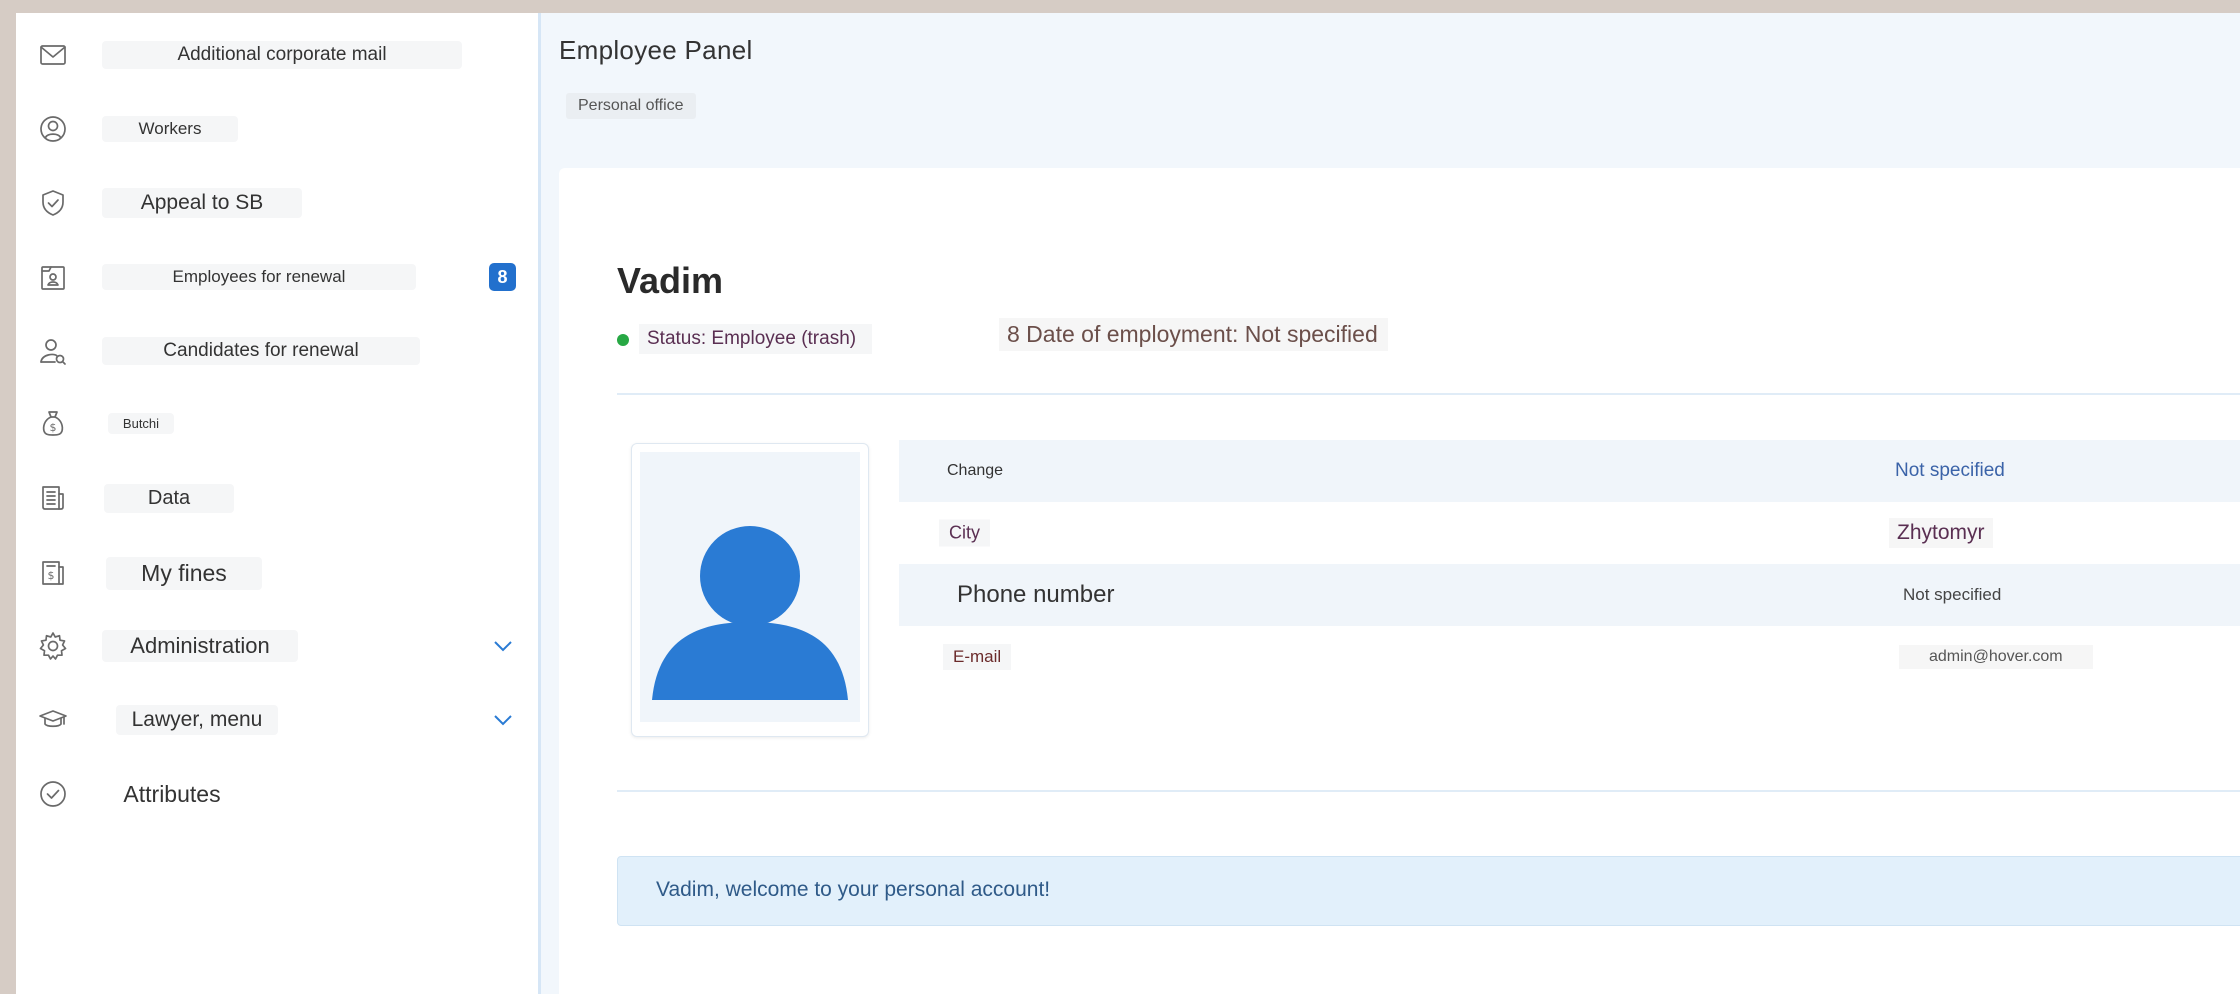 The width and height of the screenshot is (2240, 994). What do you see at coordinates (1569, 657) in the screenshot?
I see `table-row: E-mail admin@hover.com` at bounding box center [1569, 657].